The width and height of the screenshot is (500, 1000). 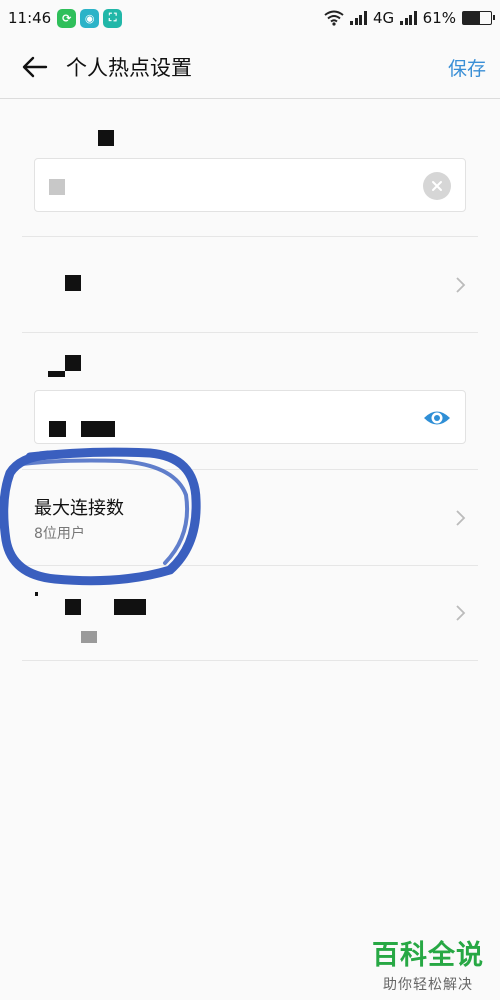 I want to click on wifi-icon, so click(x=334, y=18).